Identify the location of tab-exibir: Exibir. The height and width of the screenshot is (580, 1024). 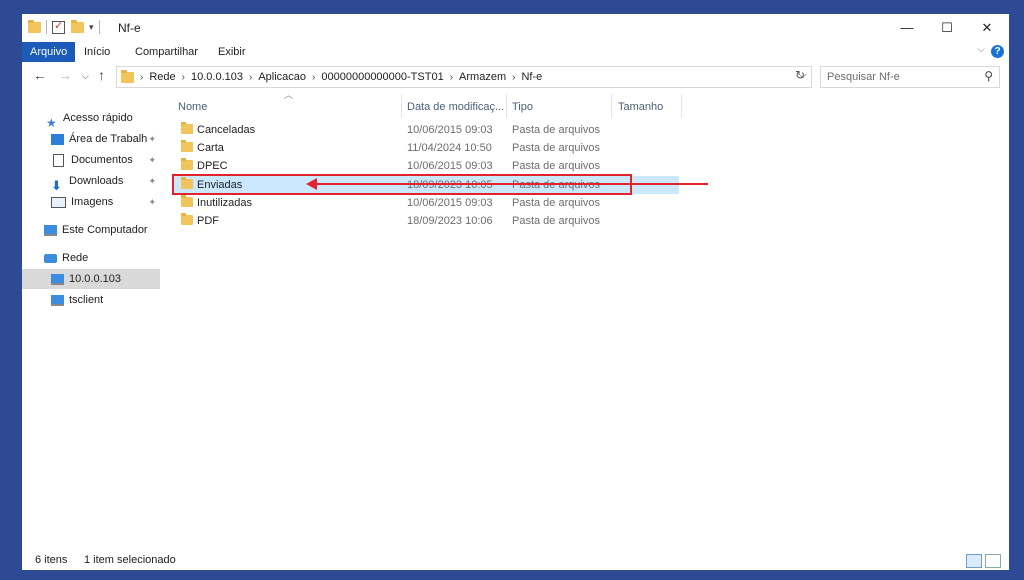
(232, 52).